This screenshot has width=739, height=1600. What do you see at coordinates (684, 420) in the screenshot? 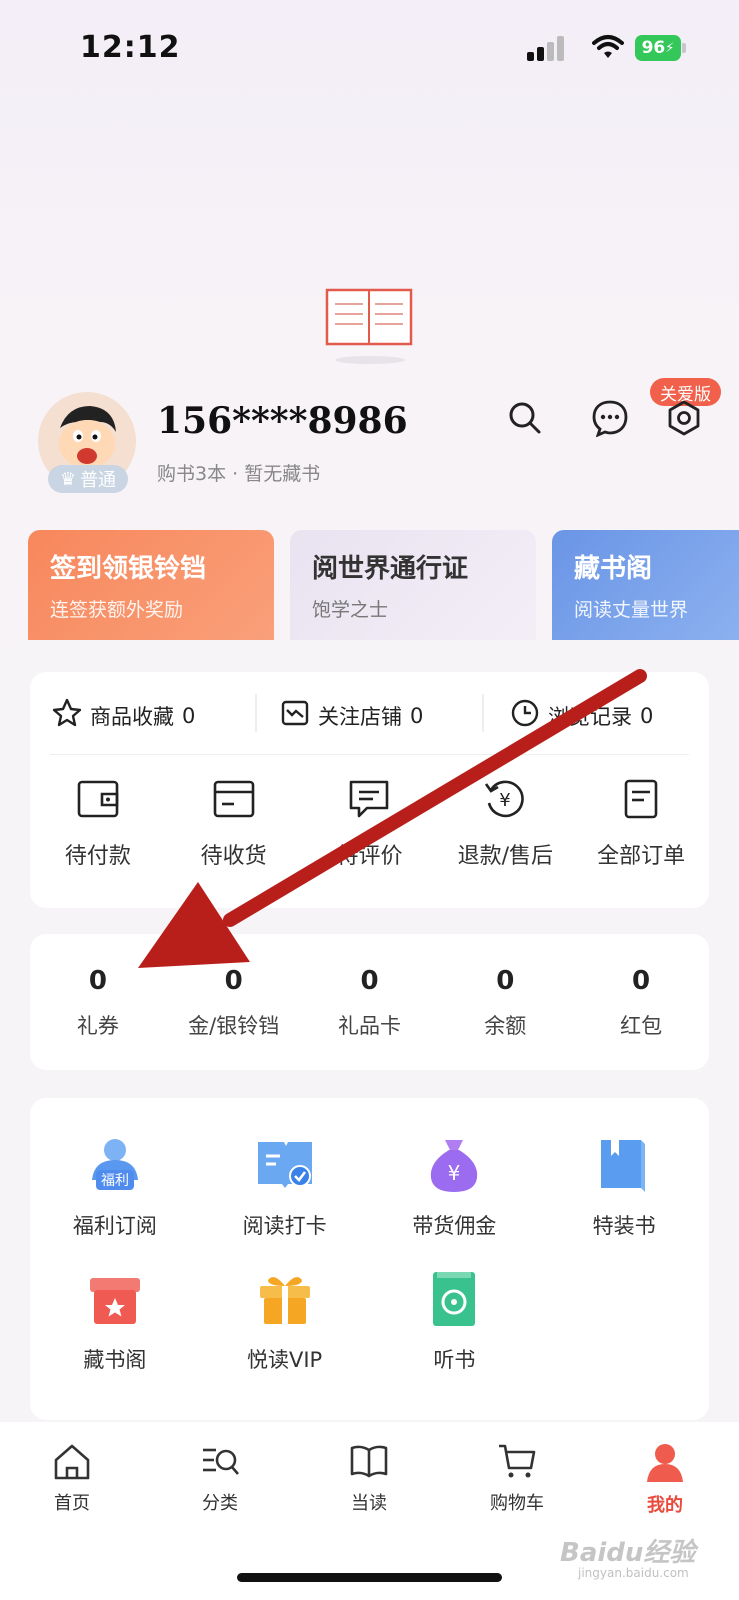
I see `settings-button` at bounding box center [684, 420].